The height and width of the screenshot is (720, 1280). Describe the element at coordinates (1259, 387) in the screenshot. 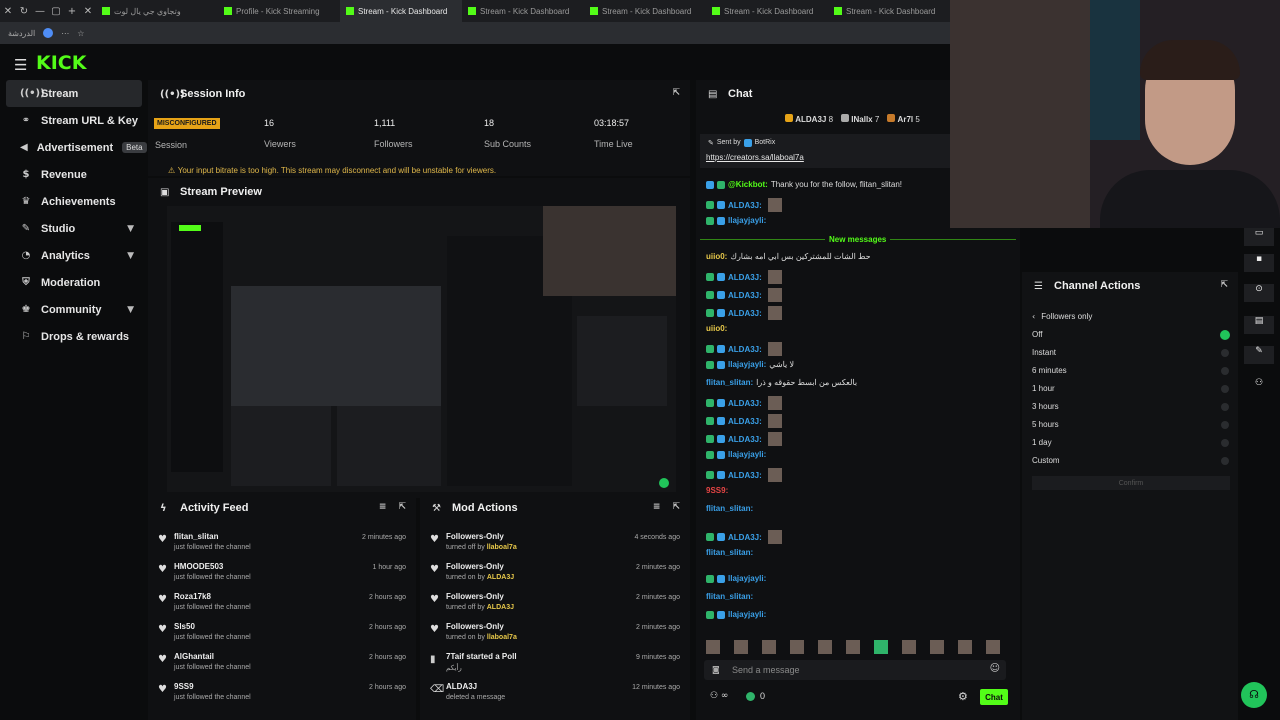

I see `rail-users-icon: ⚇` at that location.